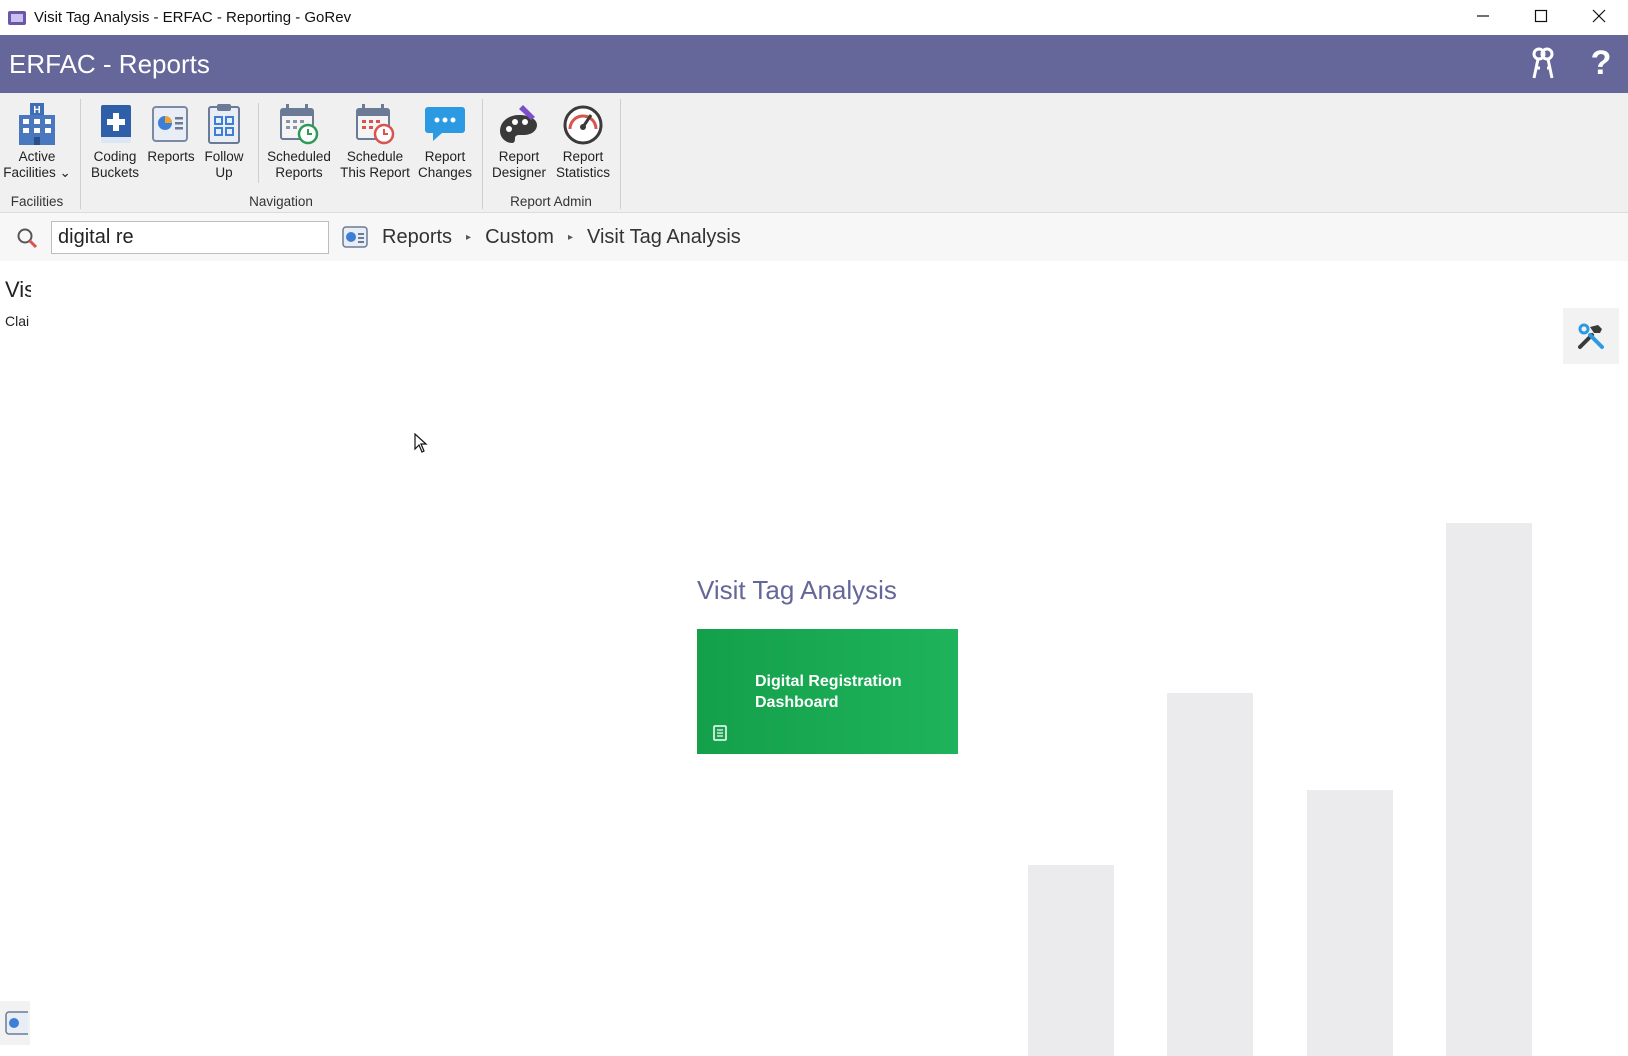 This screenshot has width=1628, height=1056. What do you see at coordinates (417, 237) in the screenshot?
I see `breadcrumb-reports: Reports` at bounding box center [417, 237].